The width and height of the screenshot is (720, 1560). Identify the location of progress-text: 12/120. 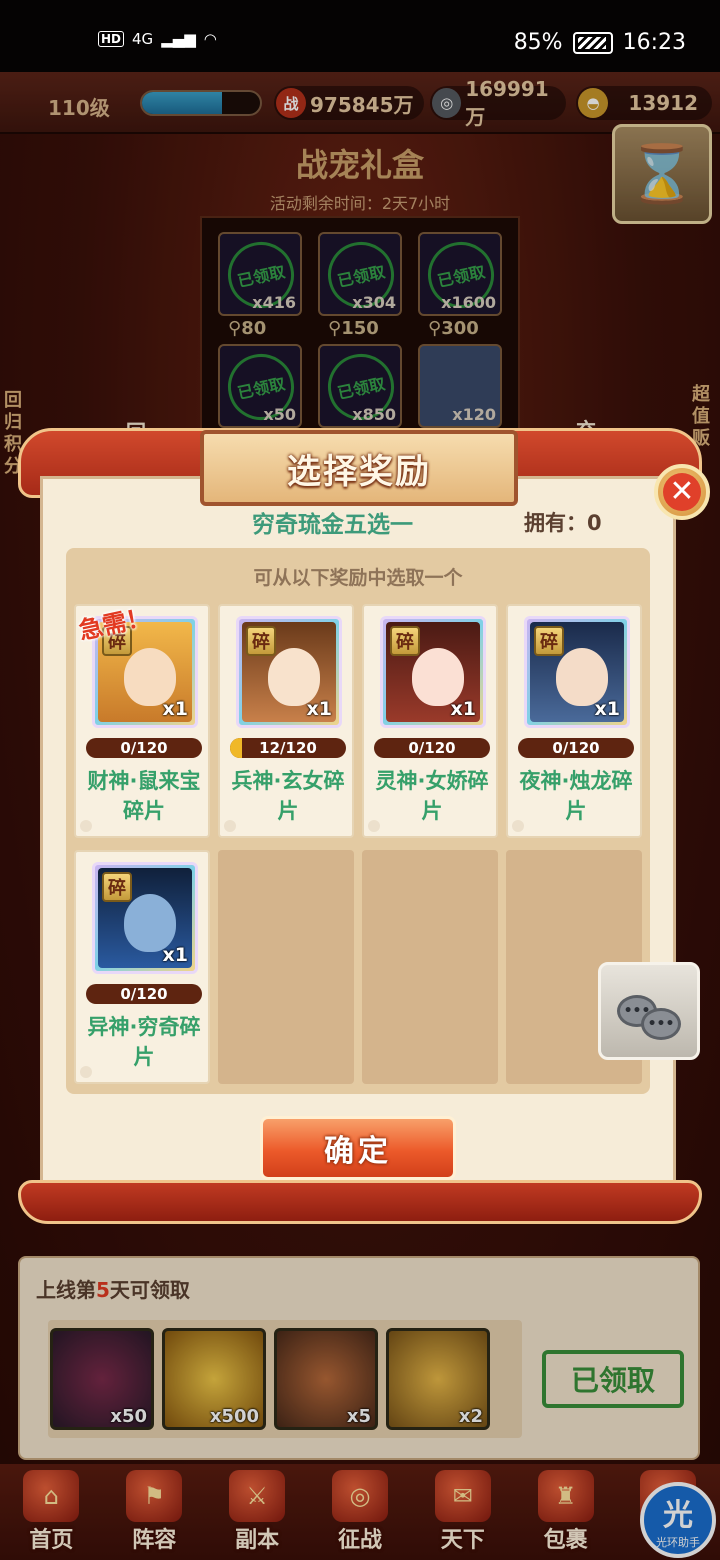
(288, 748).